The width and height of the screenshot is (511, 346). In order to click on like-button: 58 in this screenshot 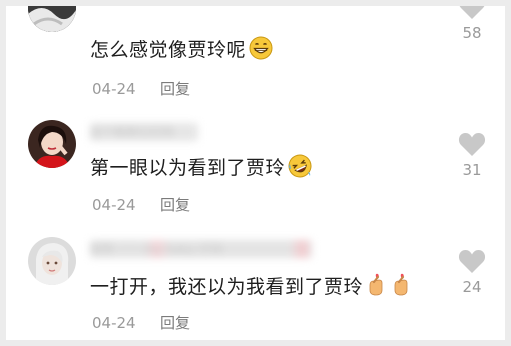, I will do `click(472, 24)`.